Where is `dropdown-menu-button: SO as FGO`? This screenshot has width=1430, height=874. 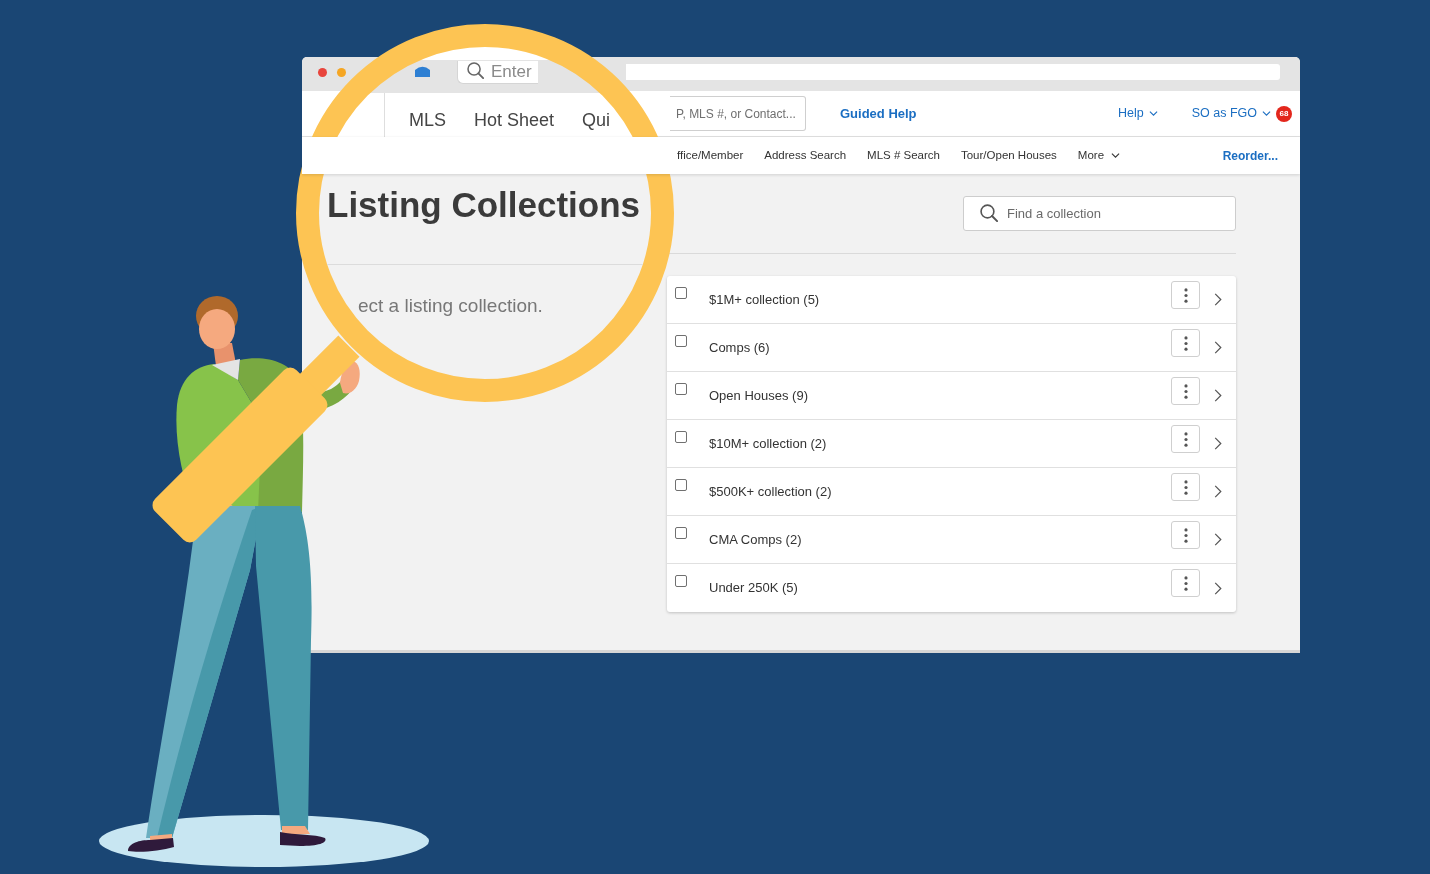
dropdown-menu-button: SO as FGO is located at coordinates (1231, 113).